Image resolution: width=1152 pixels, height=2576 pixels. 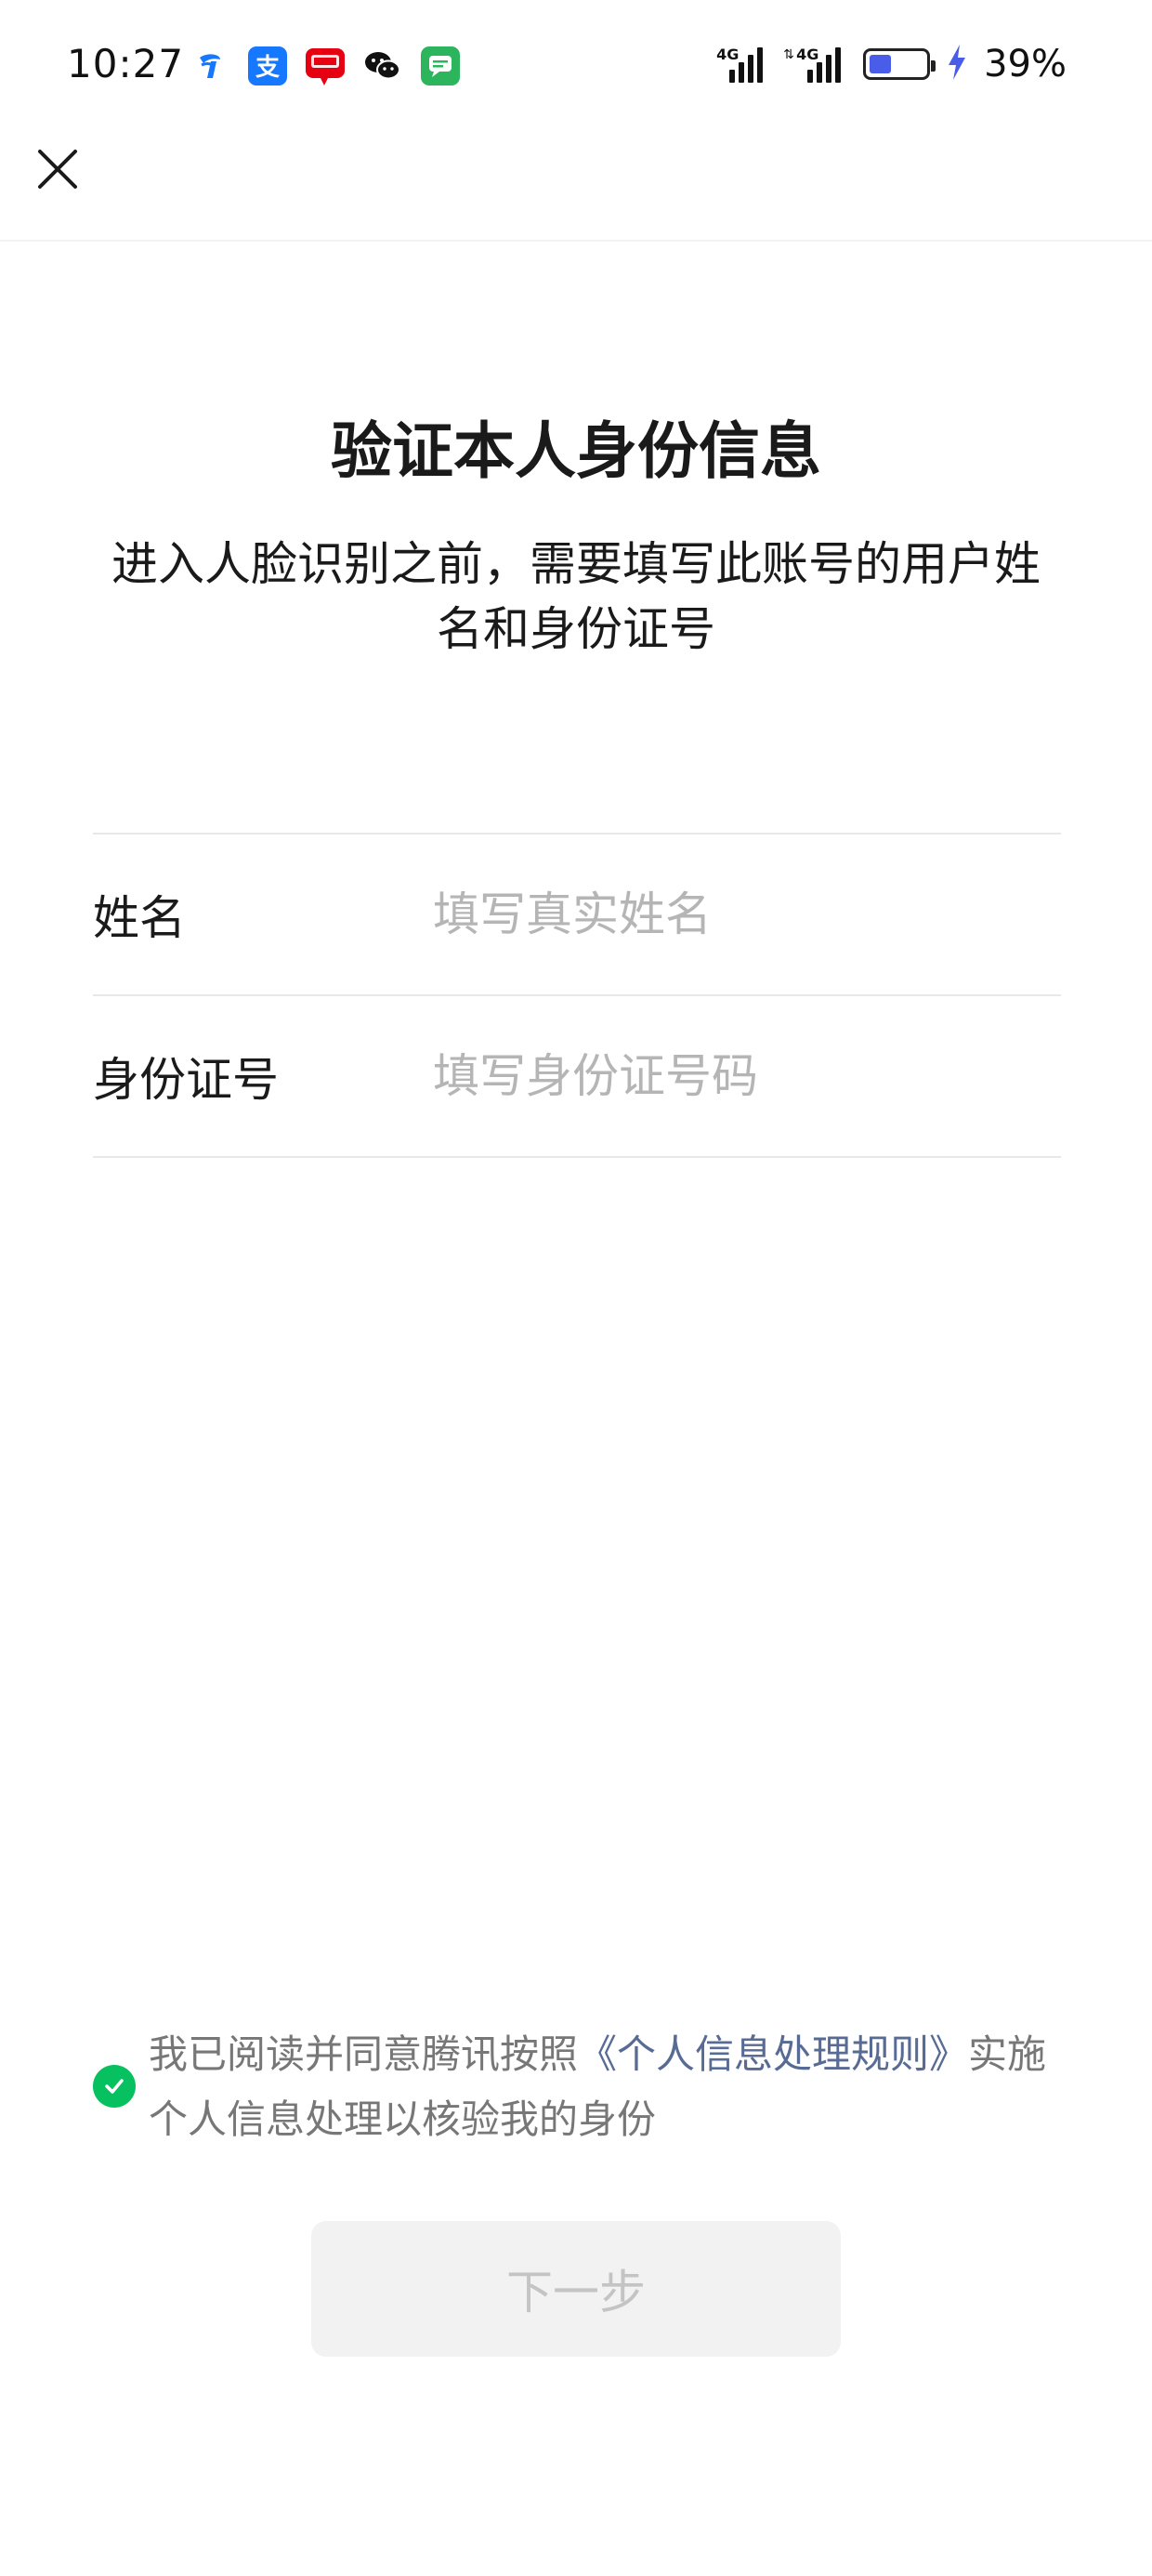 What do you see at coordinates (209, 65) in the screenshot?
I see `china-telecom-icon` at bounding box center [209, 65].